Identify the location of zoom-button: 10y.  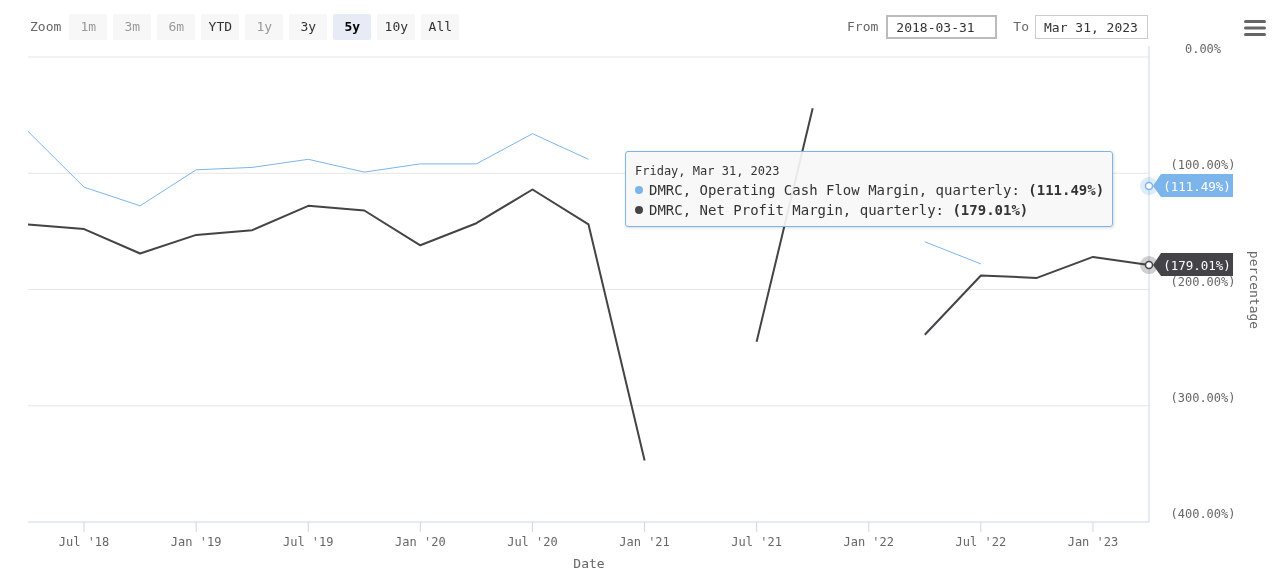
(396, 27).